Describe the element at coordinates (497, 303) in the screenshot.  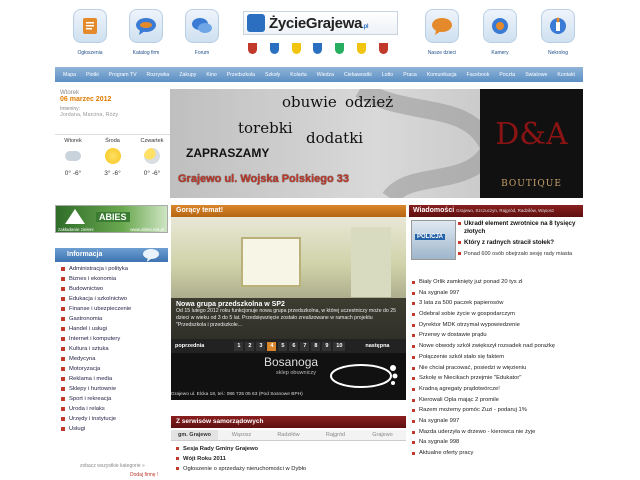
I see `news-link: 3 lata za 500 paczek papierosów` at that location.